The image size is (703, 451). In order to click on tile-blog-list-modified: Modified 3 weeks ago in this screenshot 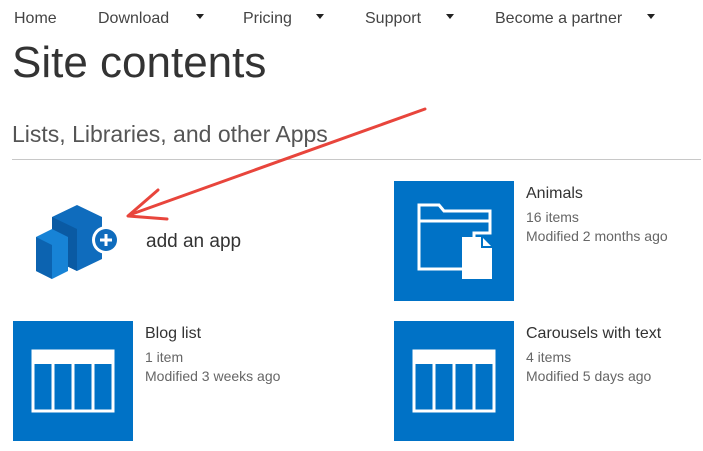, I will do `click(213, 376)`.